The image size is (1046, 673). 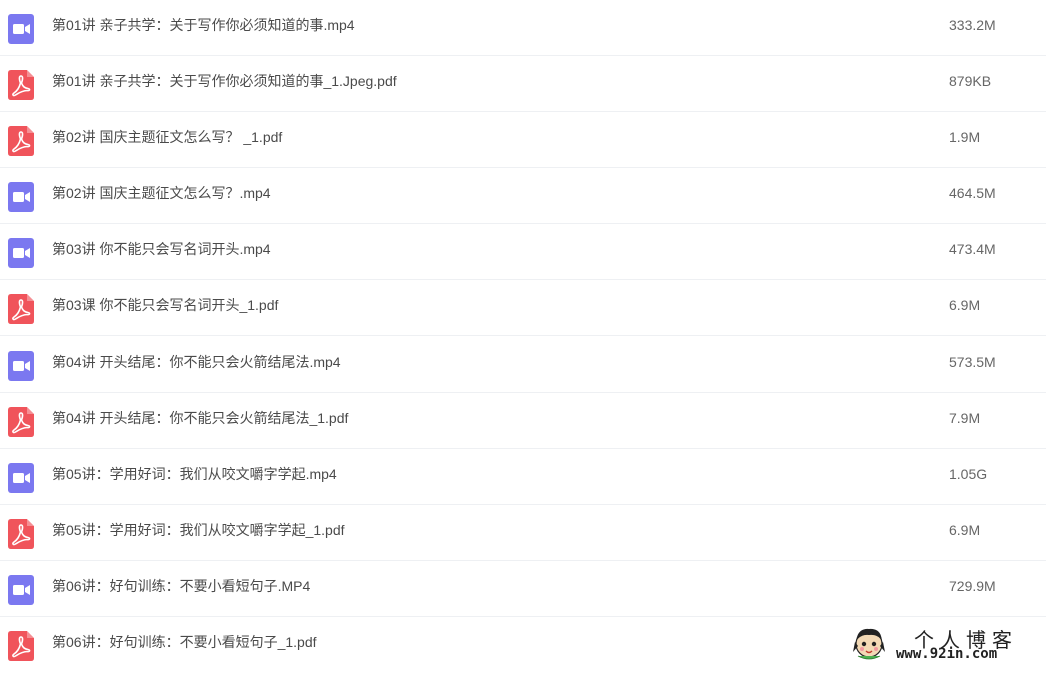 I want to click on file-row: 第05讲：学用好词：我们从咬文嚼字学起_1.pdf 6.9M, so click(x=523, y=533).